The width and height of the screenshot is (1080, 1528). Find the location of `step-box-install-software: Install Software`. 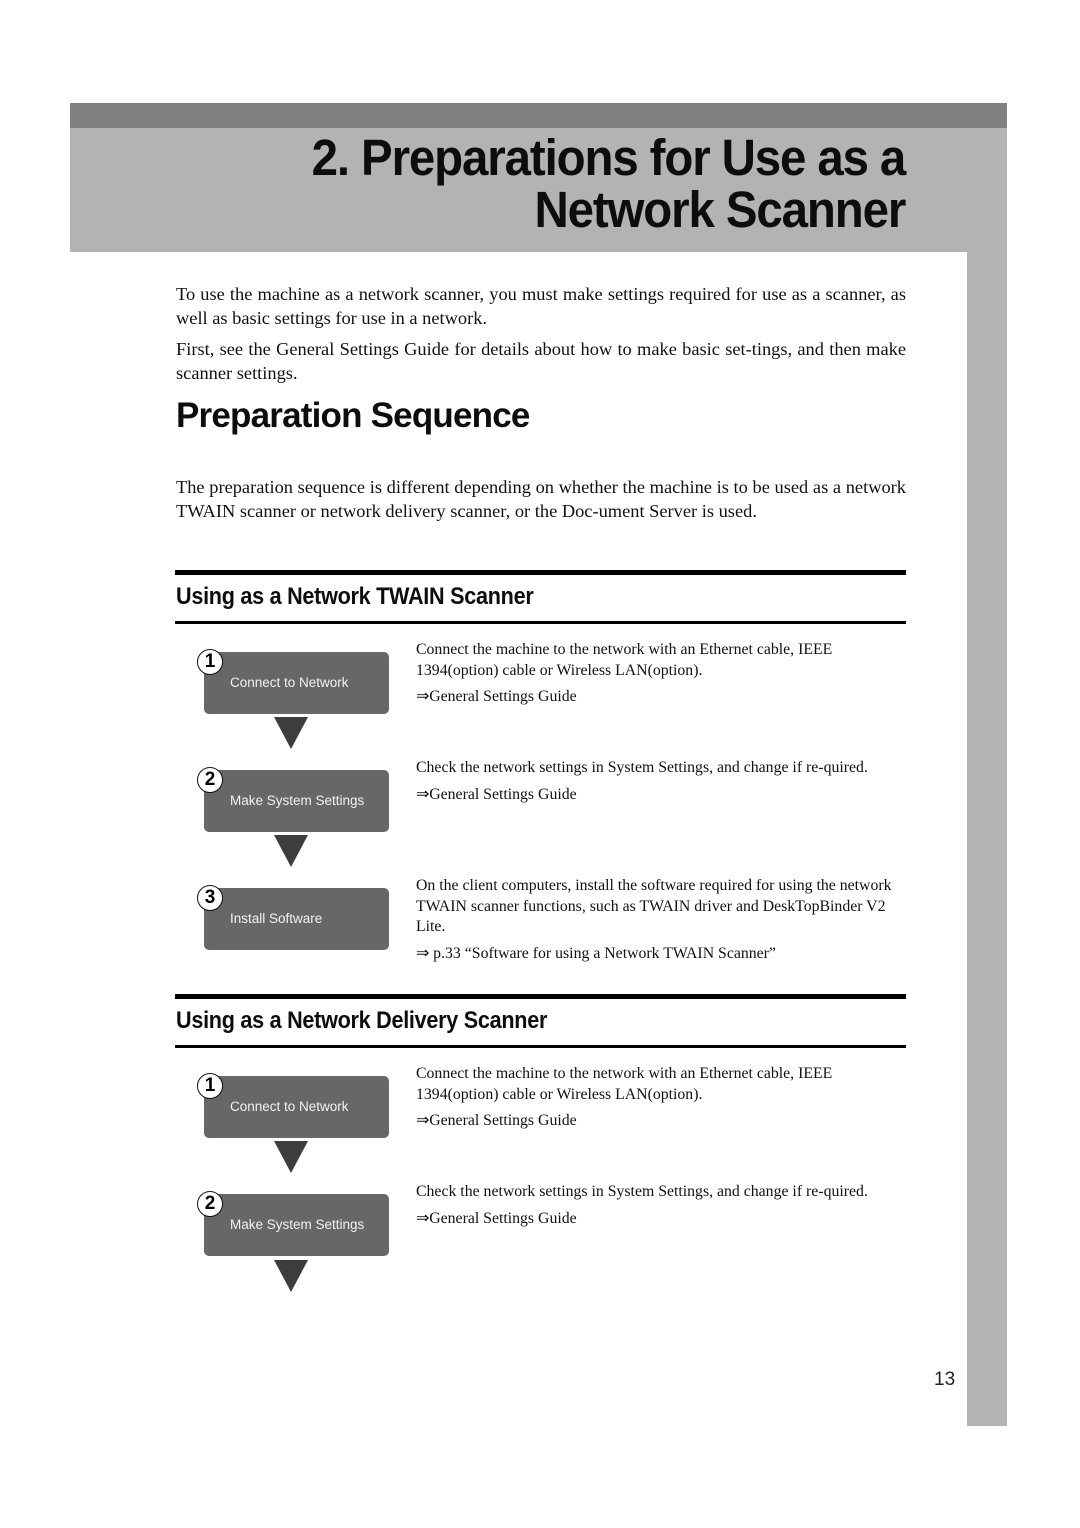

step-box-install-software: Install Software is located at coordinates (296, 919).